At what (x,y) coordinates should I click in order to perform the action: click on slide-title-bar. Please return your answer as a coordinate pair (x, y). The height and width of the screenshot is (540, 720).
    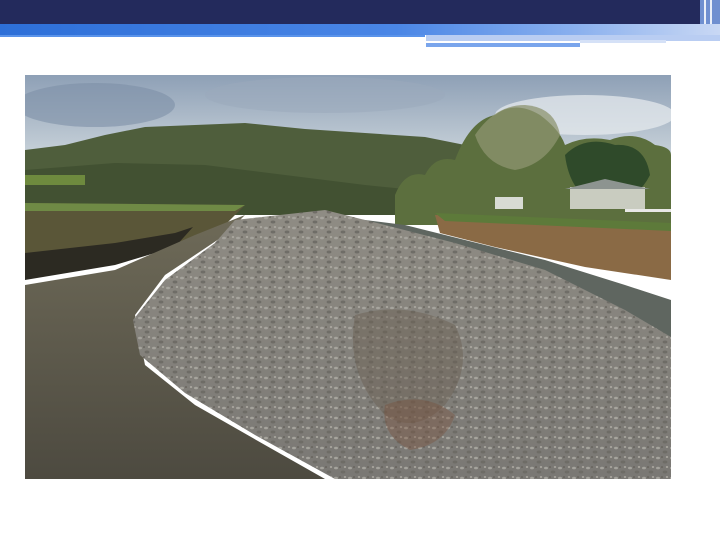
    Looking at the image, I should click on (350, 12).